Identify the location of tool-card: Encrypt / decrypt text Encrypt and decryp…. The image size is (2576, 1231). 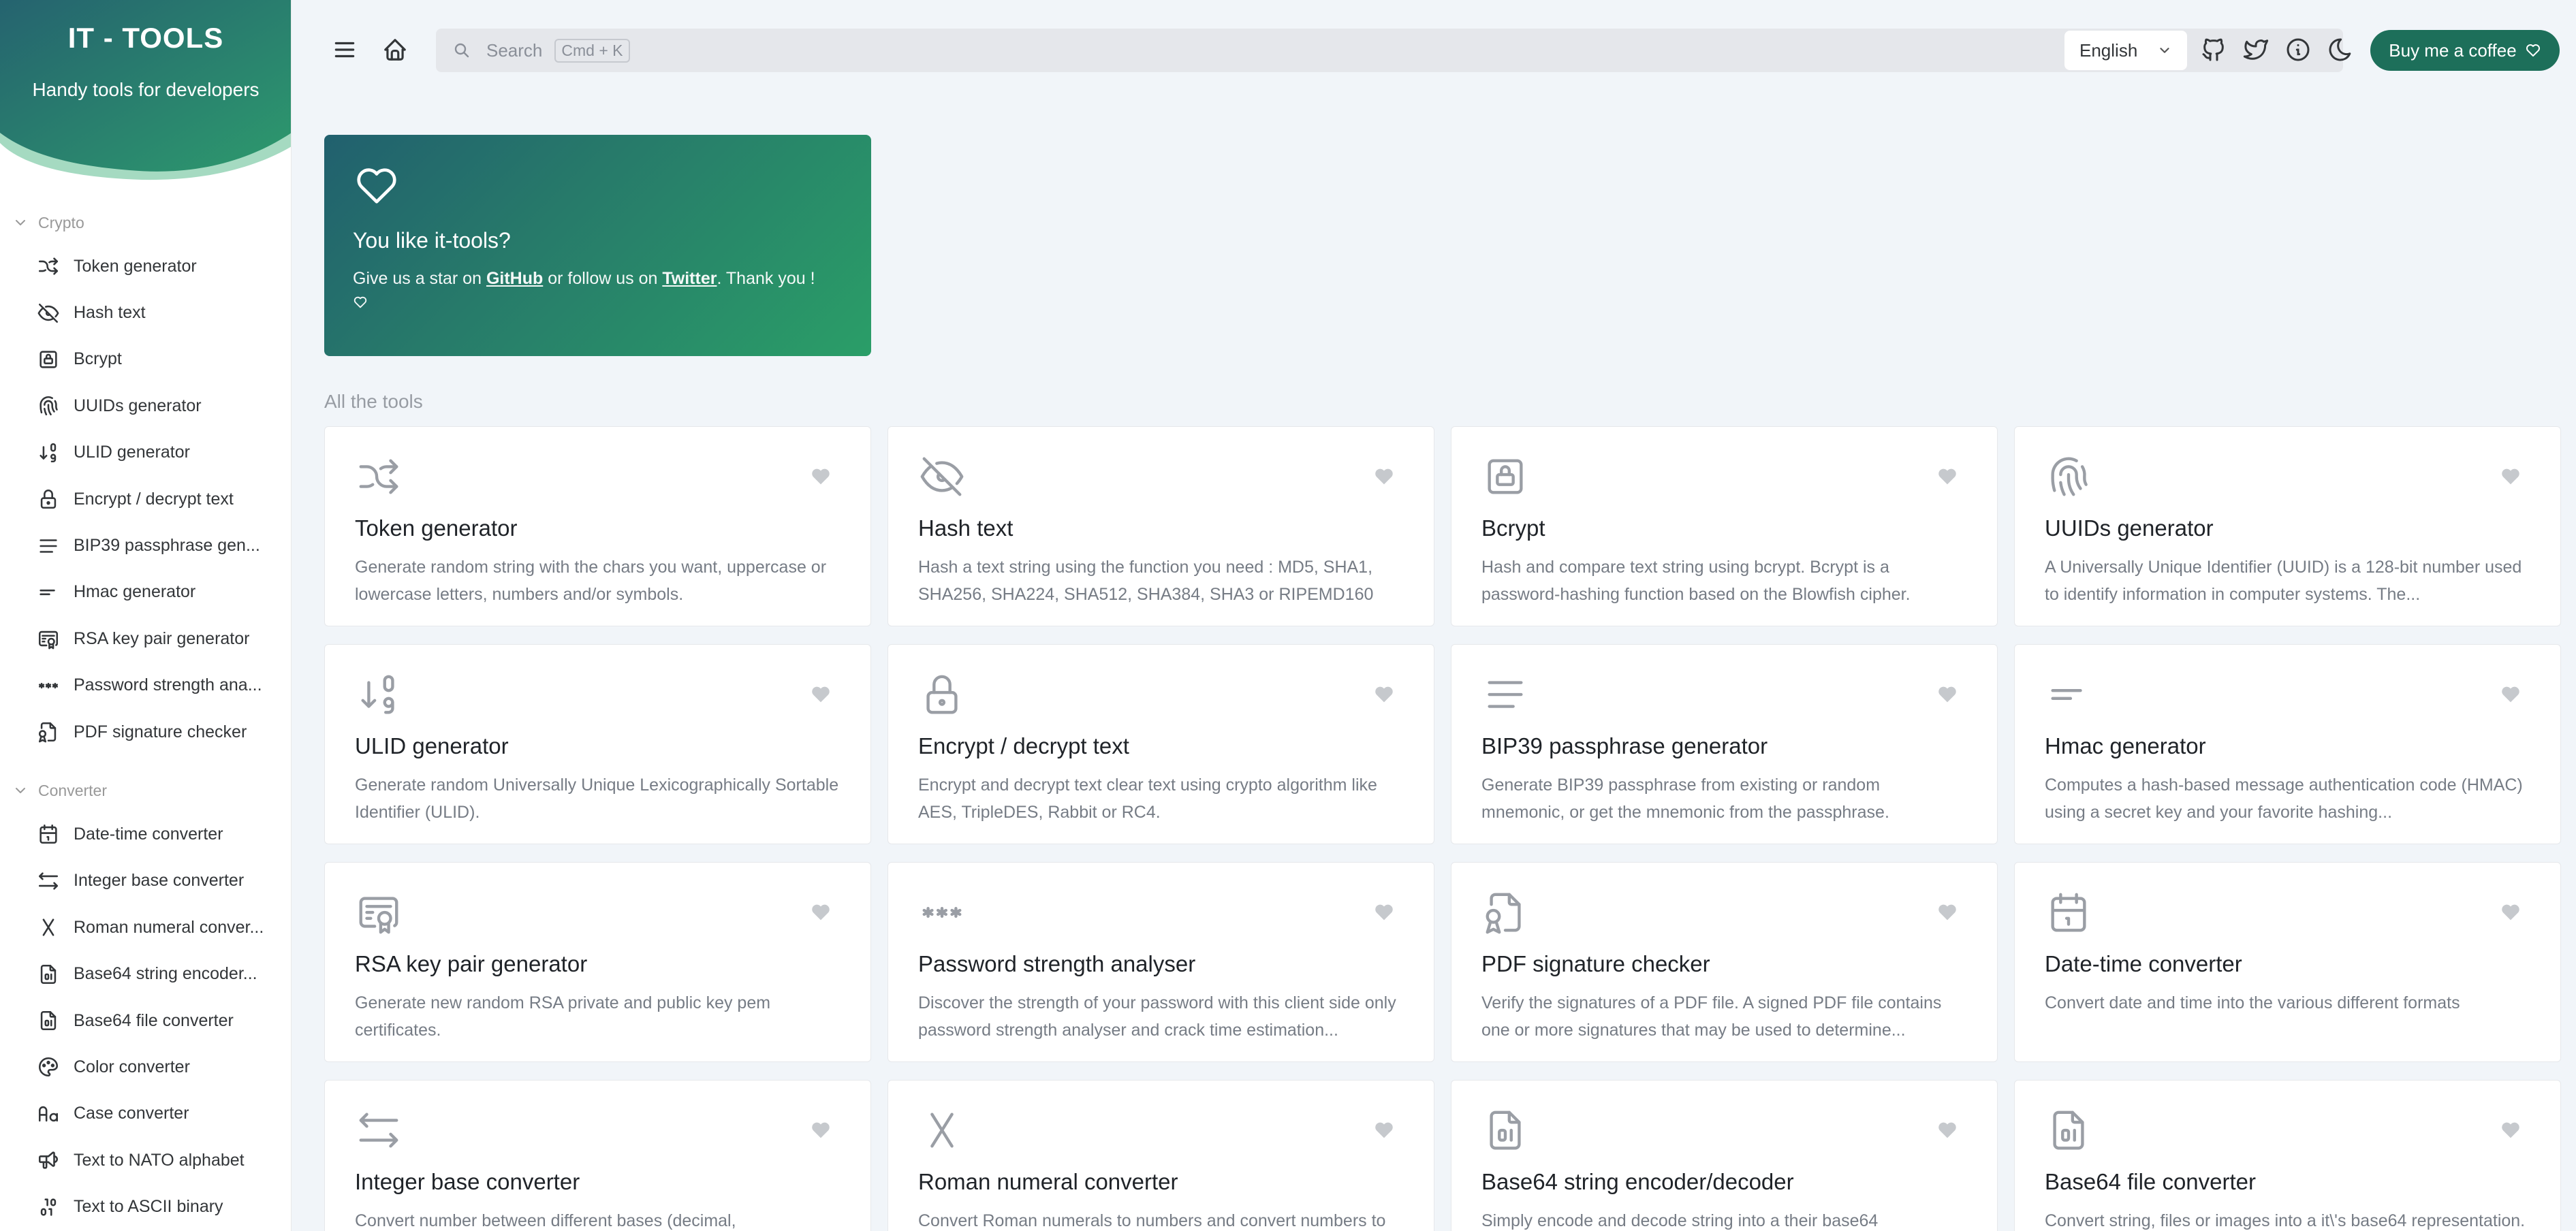
(1161, 744).